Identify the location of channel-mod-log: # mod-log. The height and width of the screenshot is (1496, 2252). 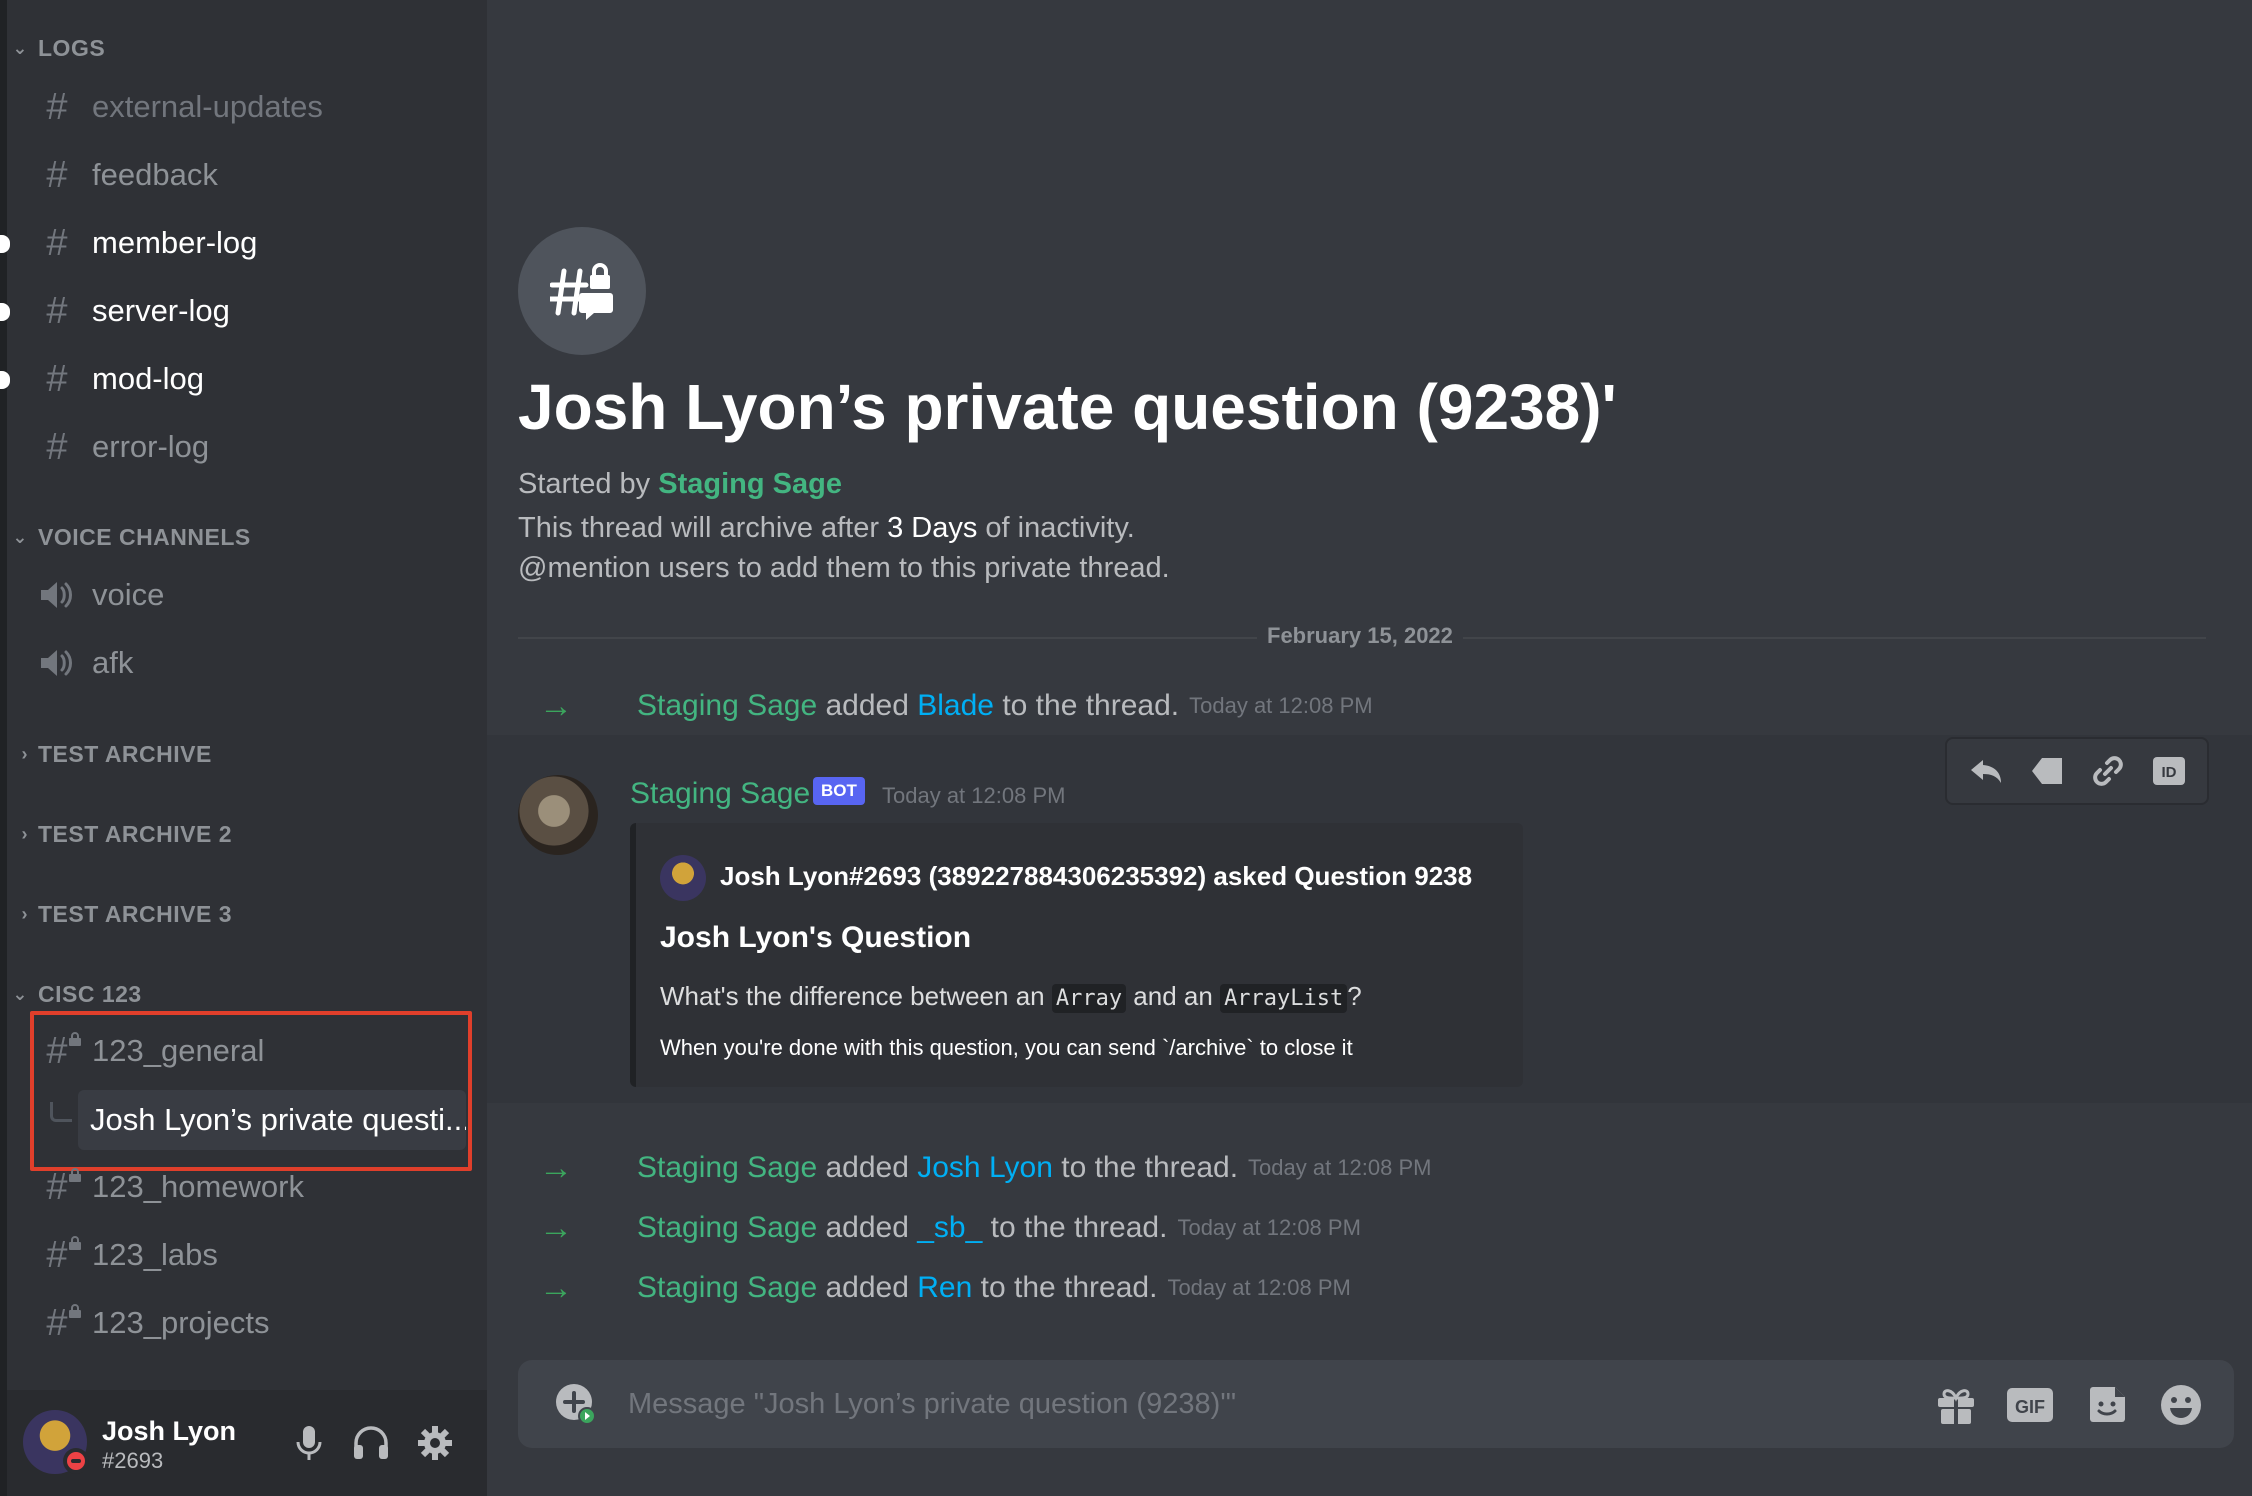
(248, 379).